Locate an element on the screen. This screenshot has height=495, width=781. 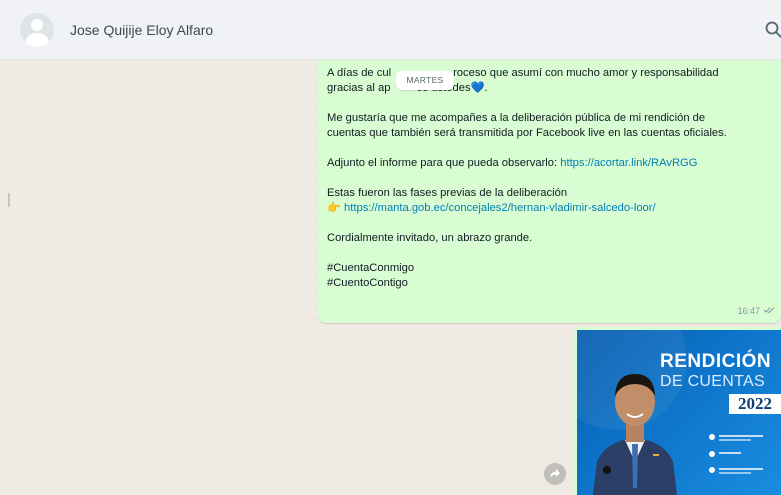
image-message: RENDICIÓN DE CUENTAS 2022 is located at coordinates (677, 411).